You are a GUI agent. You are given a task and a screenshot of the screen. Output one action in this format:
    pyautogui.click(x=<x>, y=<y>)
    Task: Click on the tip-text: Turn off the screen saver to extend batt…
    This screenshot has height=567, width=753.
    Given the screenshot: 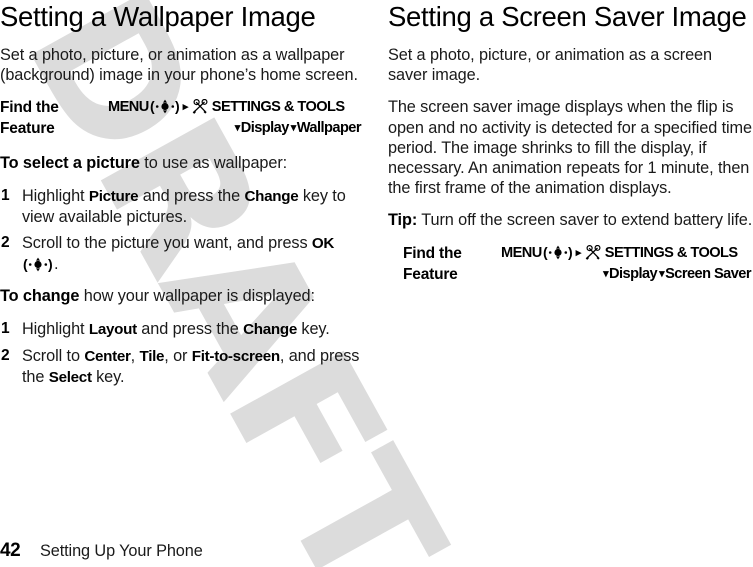 What is the action you would take?
    pyautogui.click(x=585, y=220)
    